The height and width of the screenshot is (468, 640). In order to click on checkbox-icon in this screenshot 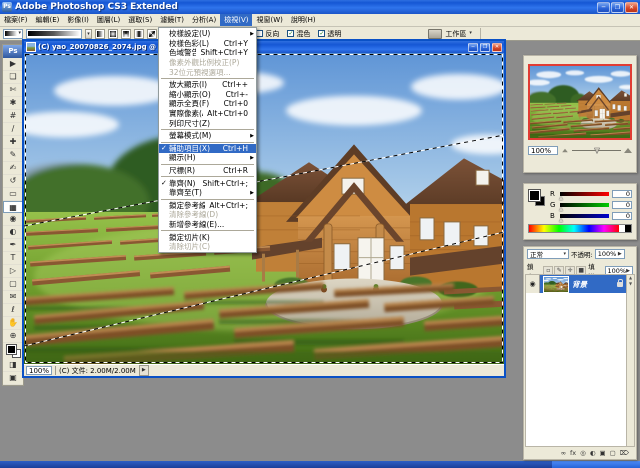, I will do `click(260, 33)`.